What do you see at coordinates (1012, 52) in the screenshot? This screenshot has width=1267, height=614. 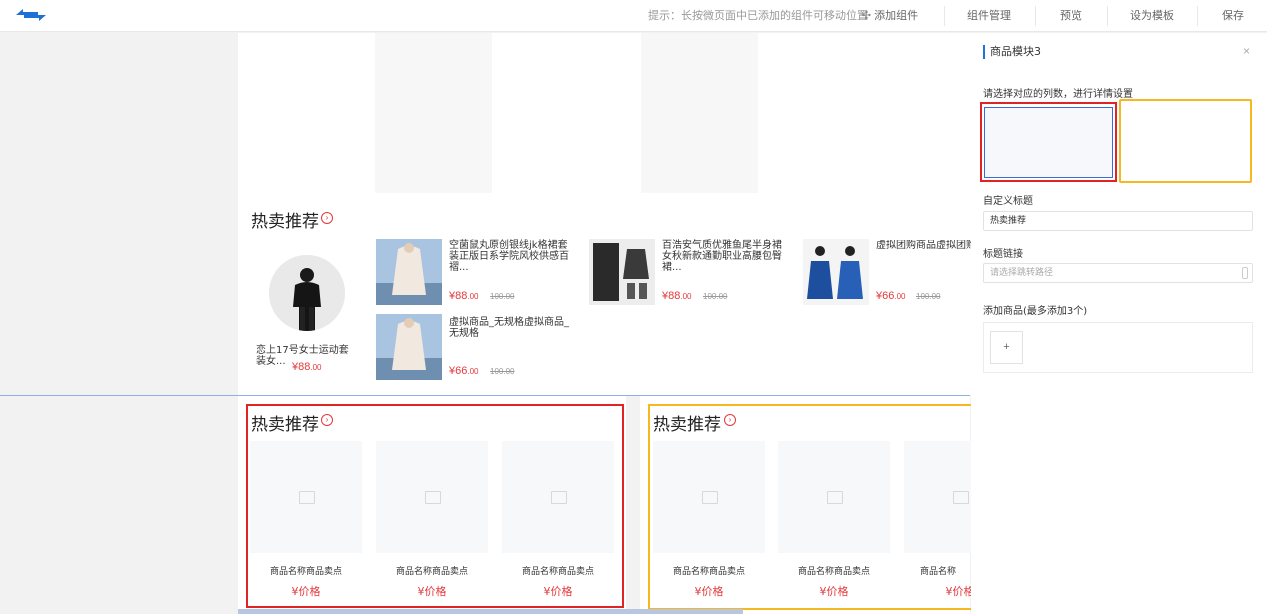 I see `panel-title: 商品模块3` at bounding box center [1012, 52].